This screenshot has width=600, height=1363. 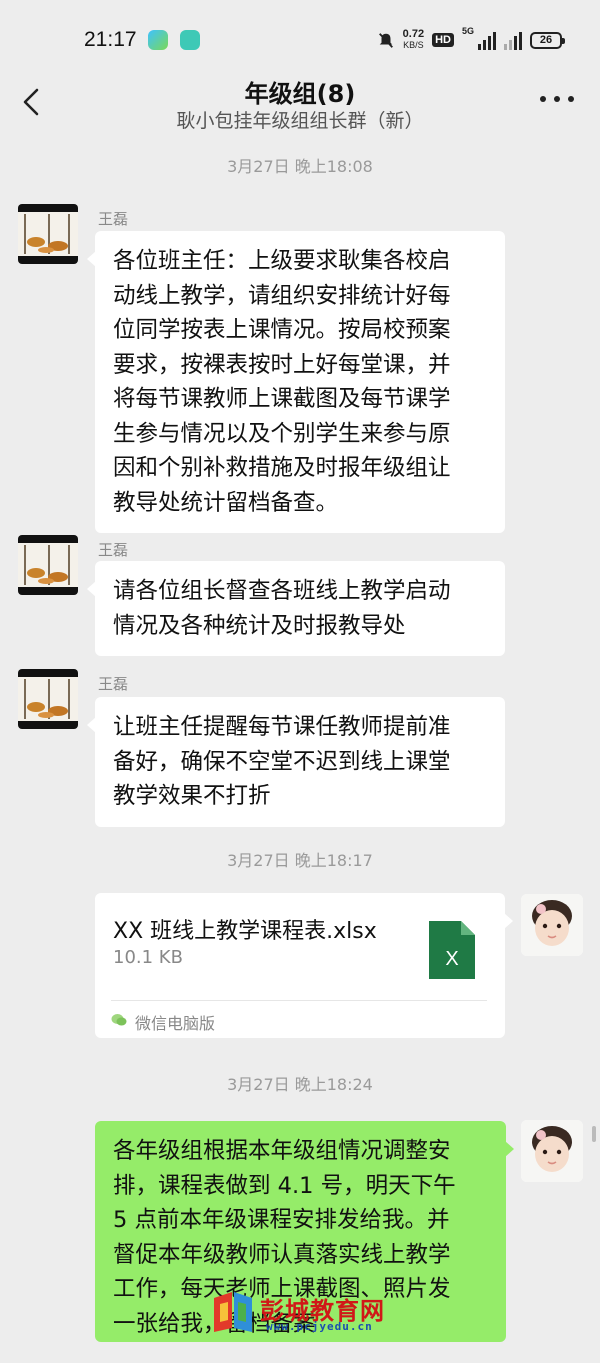 What do you see at coordinates (282, 468) in the screenshot?
I see `message-line: 因和个别补救措施及时报年级组让` at bounding box center [282, 468].